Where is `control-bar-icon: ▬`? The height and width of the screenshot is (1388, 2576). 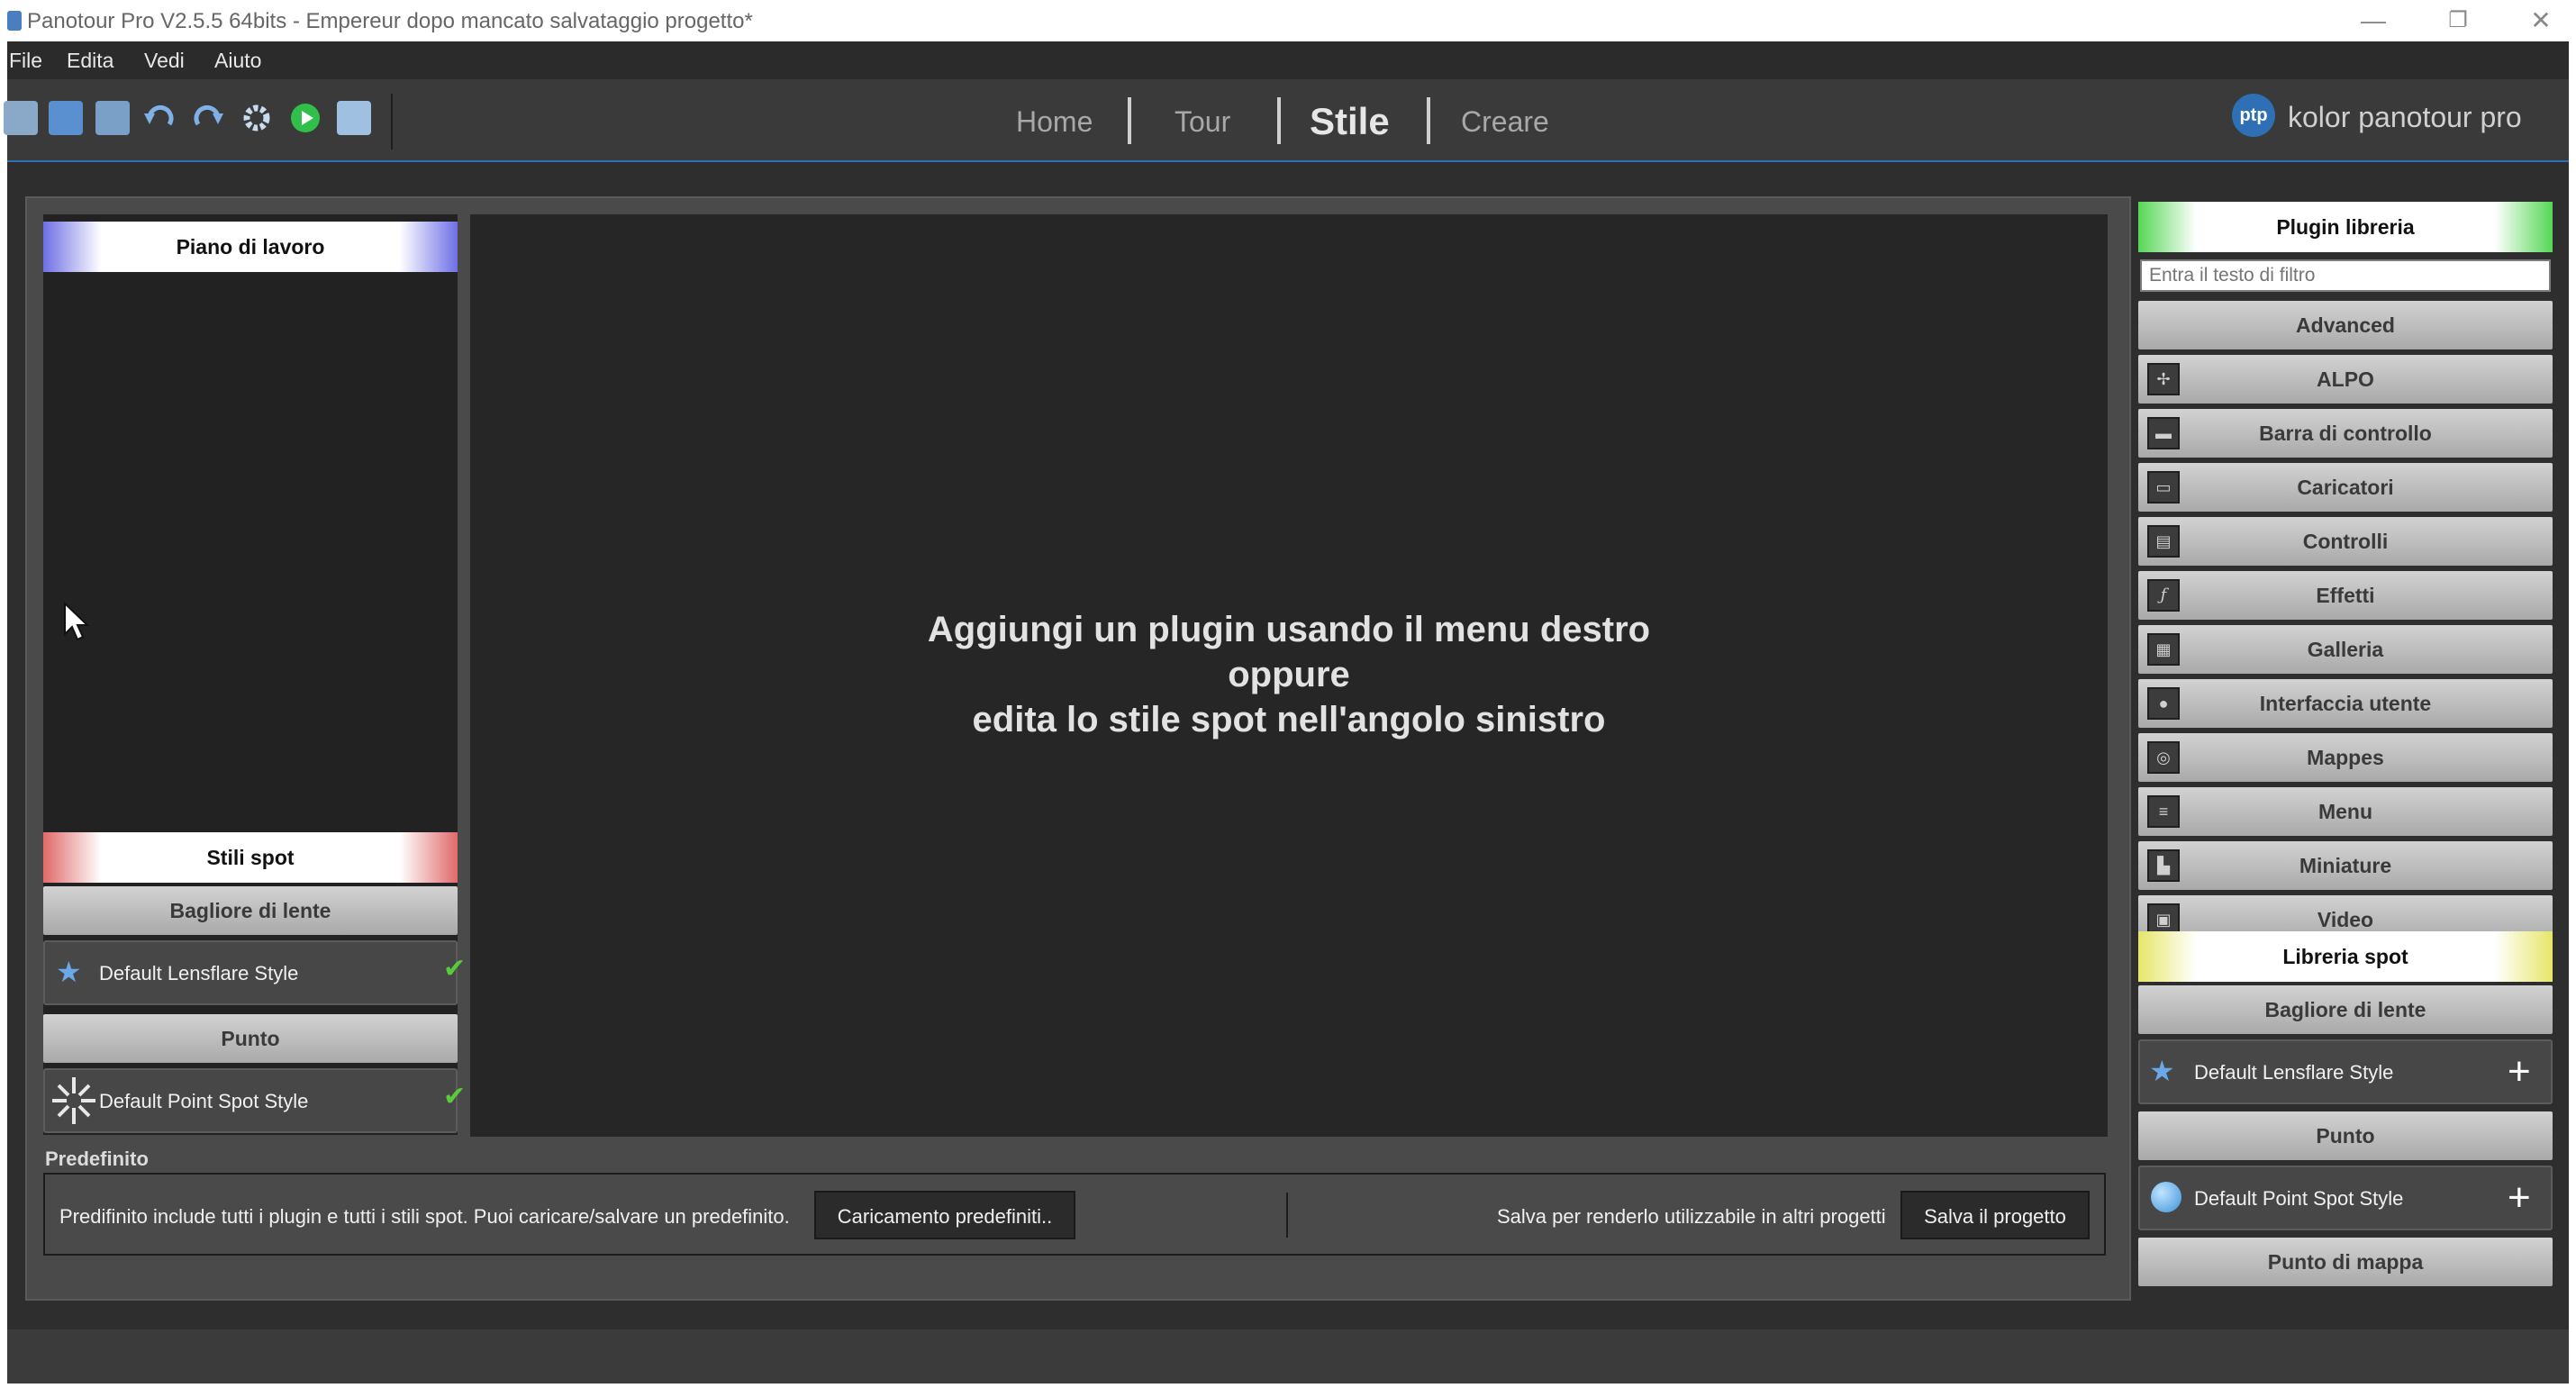
control-bar-icon: ▬ is located at coordinates (2163, 433).